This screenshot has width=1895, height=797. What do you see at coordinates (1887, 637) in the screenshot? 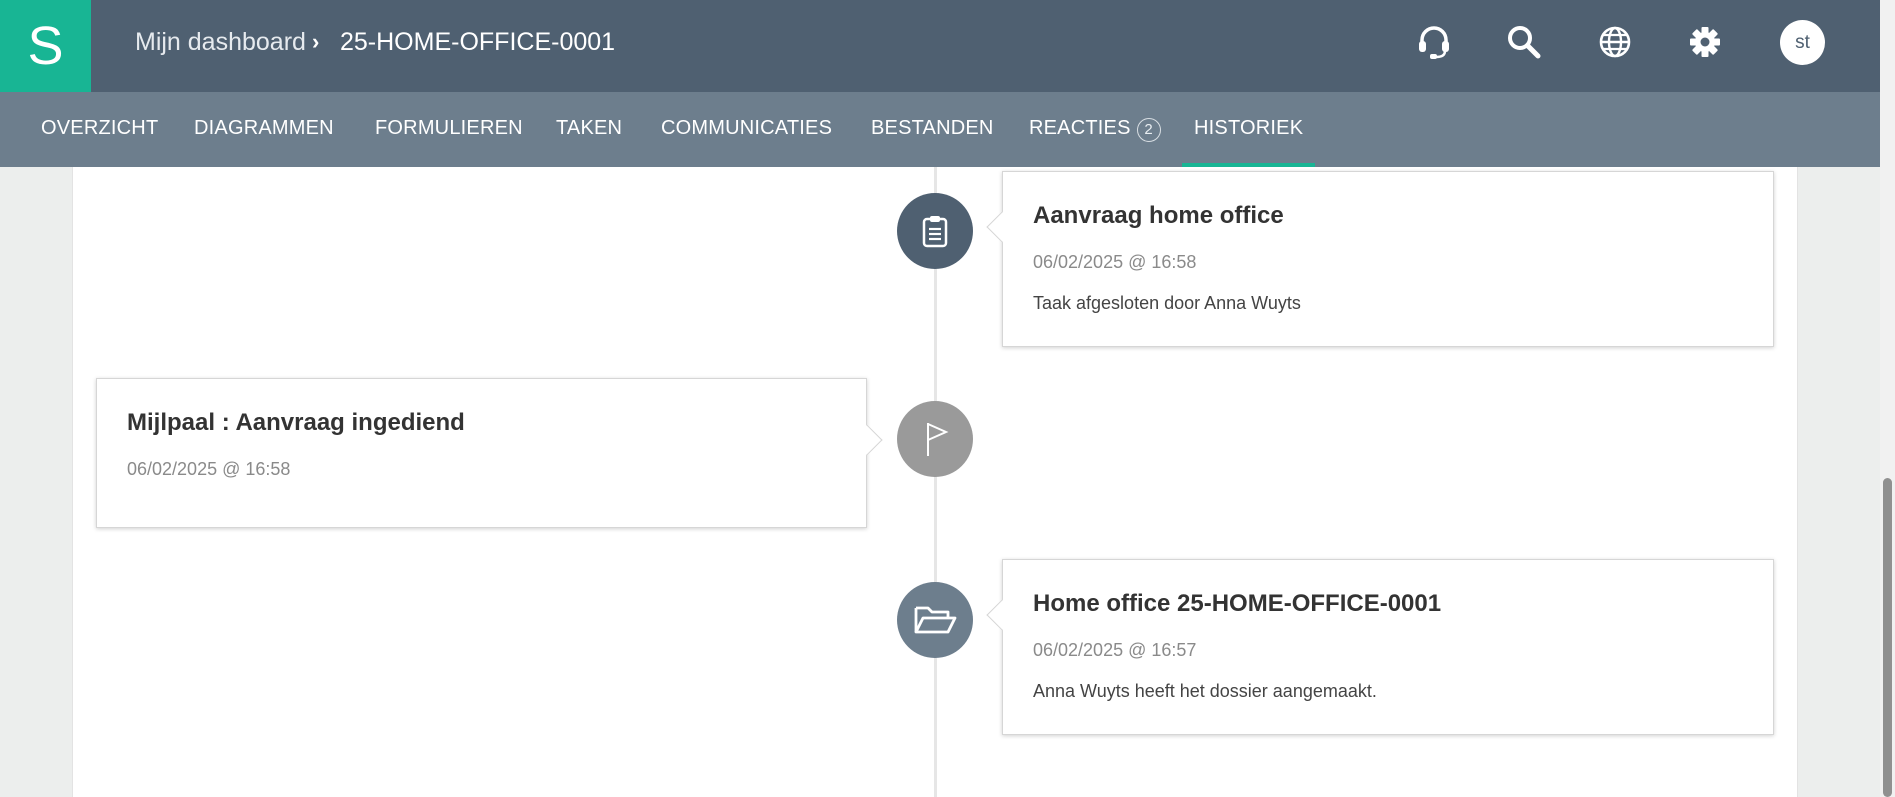
I see `scrollbar-thumb` at bounding box center [1887, 637].